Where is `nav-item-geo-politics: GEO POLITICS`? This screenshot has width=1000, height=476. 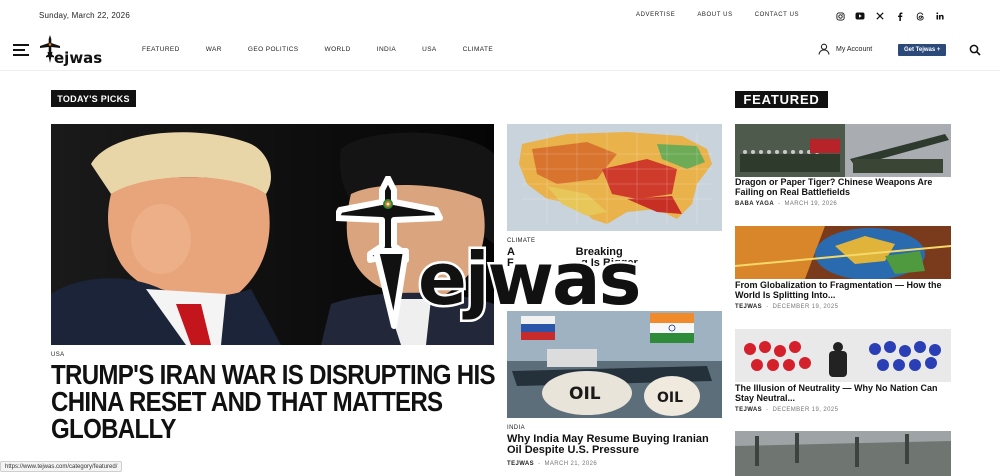
nav-item-geo-politics: GEO POLITICS is located at coordinates (273, 49).